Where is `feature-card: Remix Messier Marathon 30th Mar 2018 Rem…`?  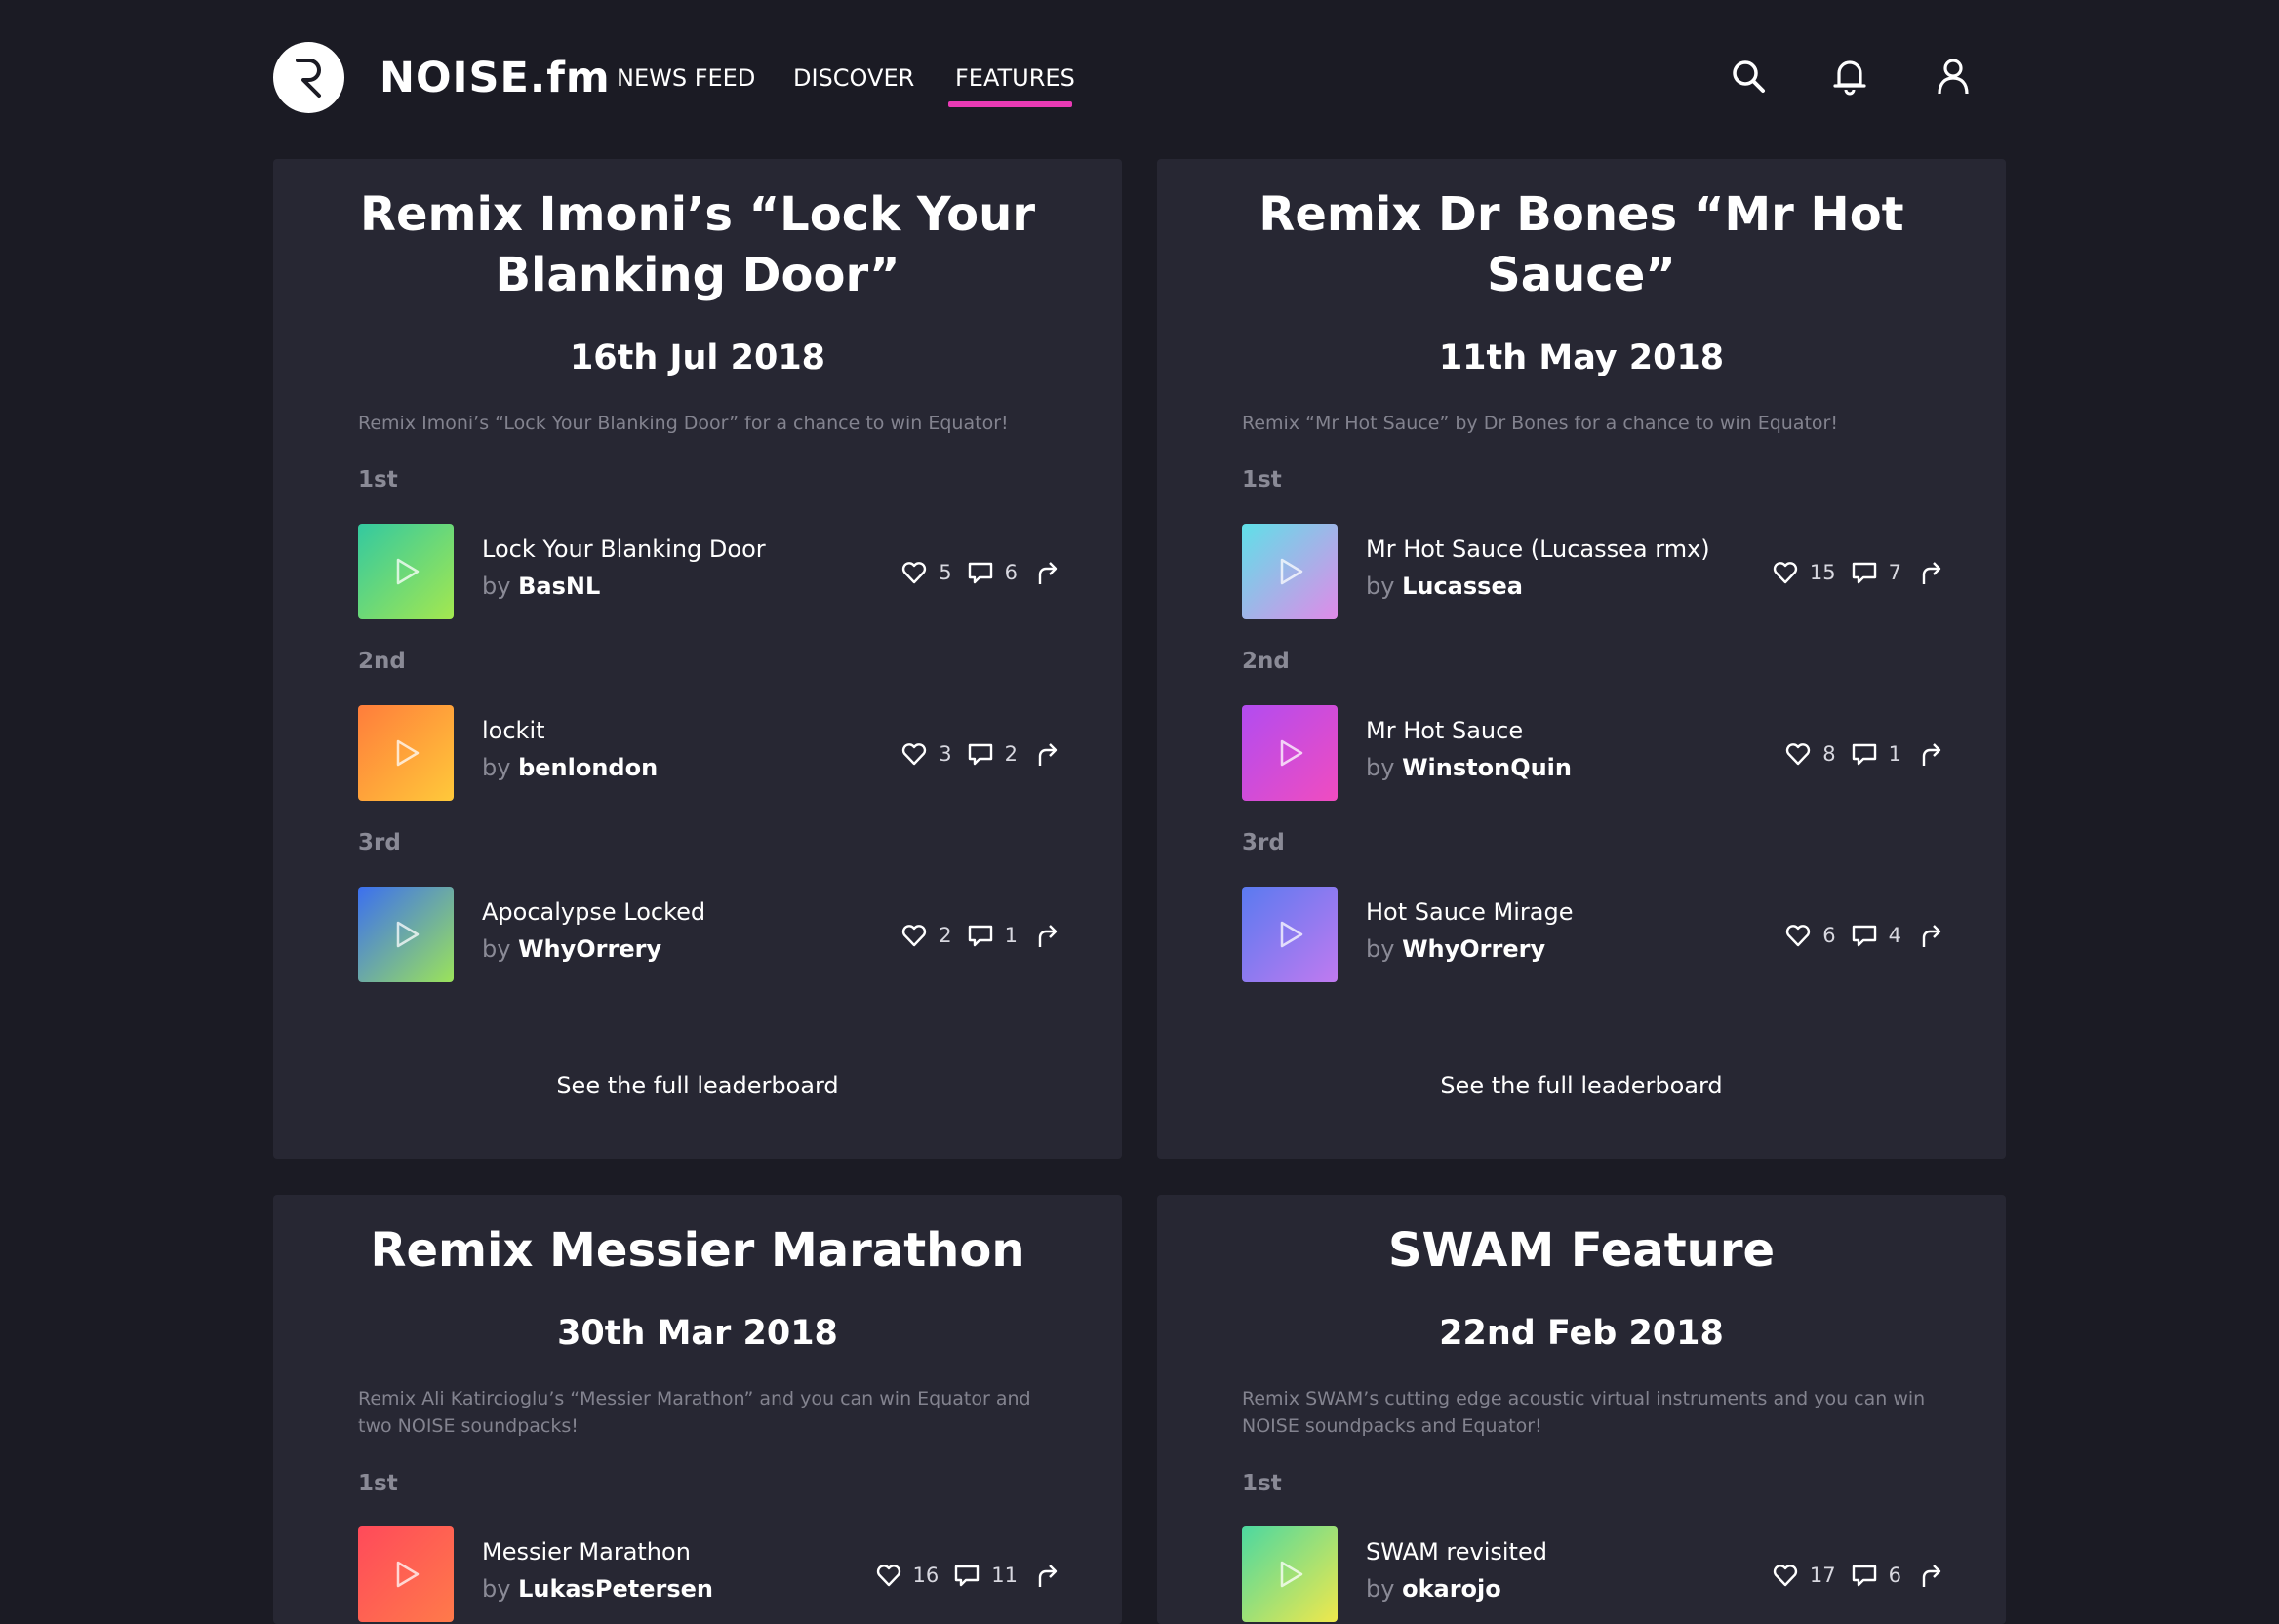 feature-card: Remix Messier Marathon 30th Mar 2018 Rem… is located at coordinates (697, 1409).